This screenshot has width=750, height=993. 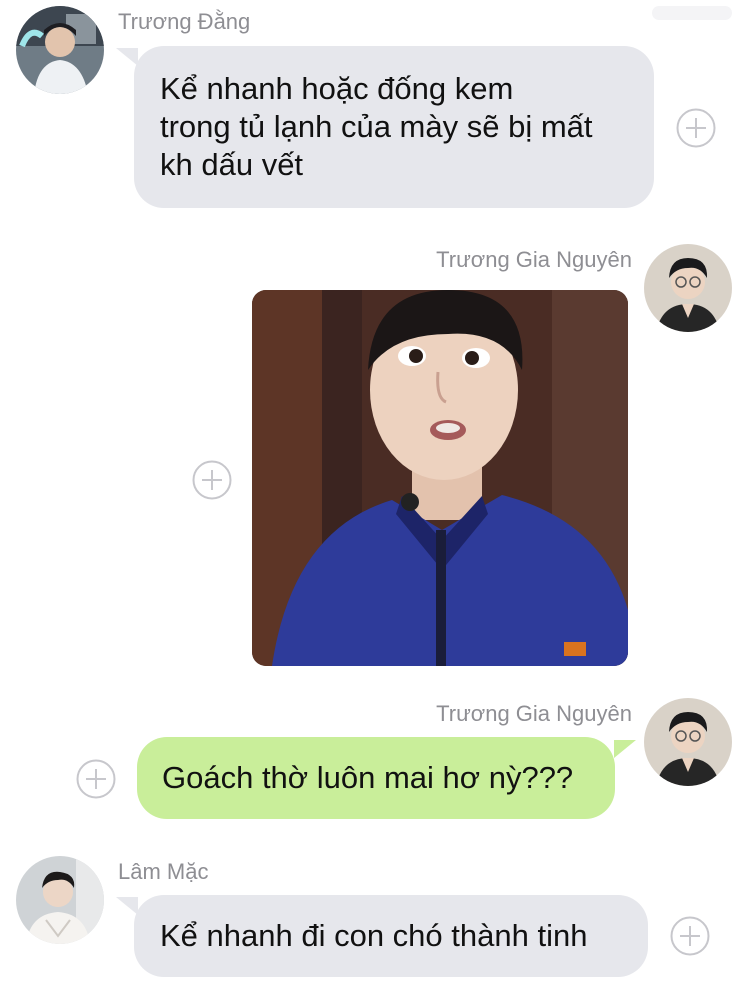 What do you see at coordinates (374, 935) in the screenshot?
I see `message-text-line: Kể nhanh đi con chó thành tinh` at bounding box center [374, 935].